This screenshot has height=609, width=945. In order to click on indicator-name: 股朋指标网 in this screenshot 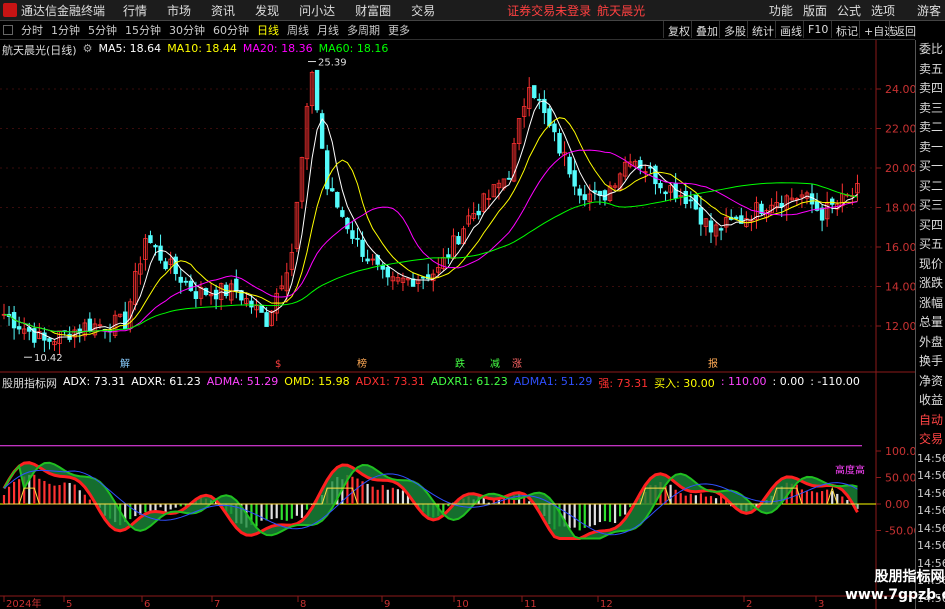, I will do `click(29, 383)`.